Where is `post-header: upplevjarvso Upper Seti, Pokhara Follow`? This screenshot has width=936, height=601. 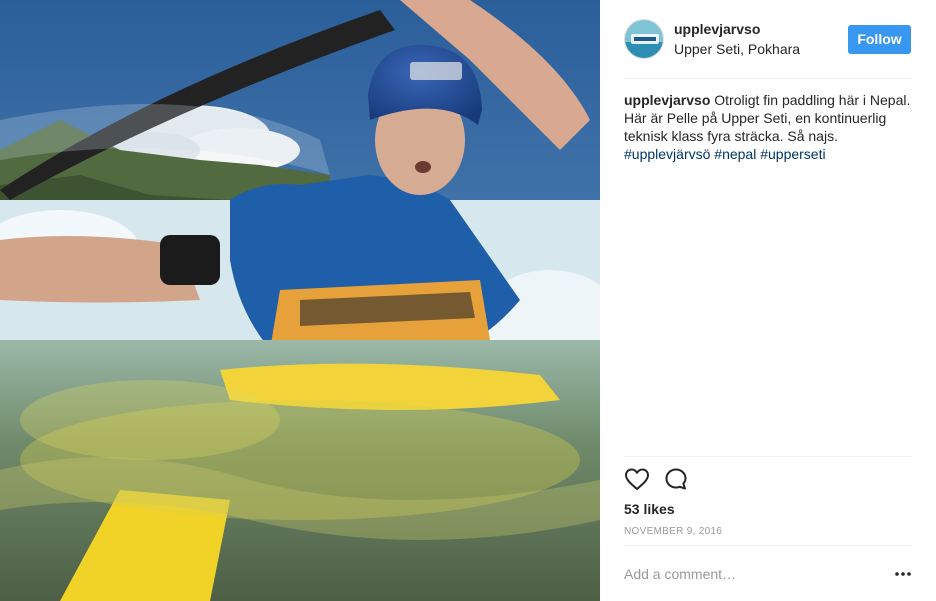 post-header: upplevjarvso Upper Seti, Pokhara Follow is located at coordinates (768, 39).